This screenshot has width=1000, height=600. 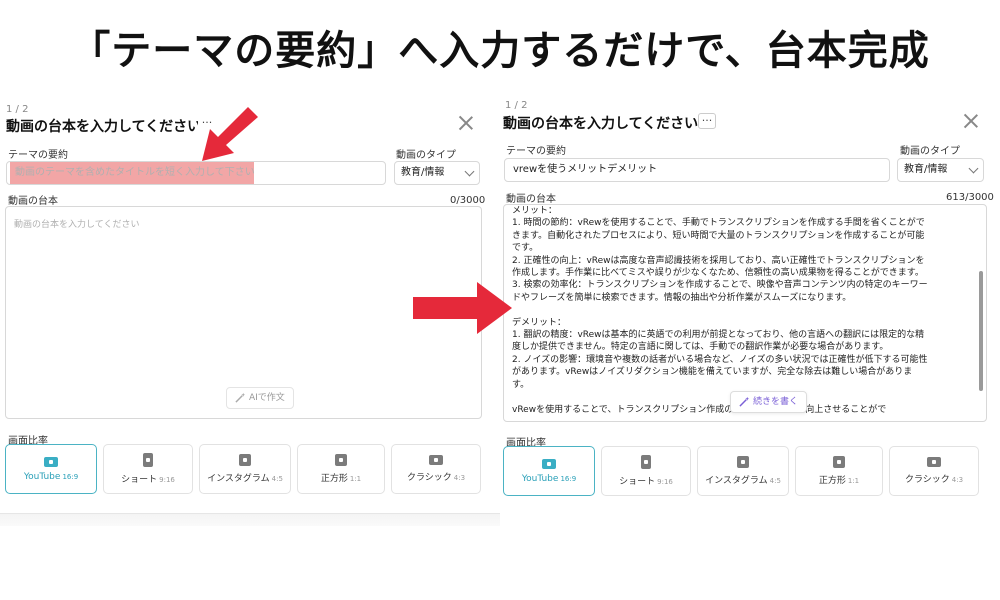 What do you see at coordinates (697, 170) in the screenshot?
I see `theme-input: vrewを使うメリットデメリット` at bounding box center [697, 170].